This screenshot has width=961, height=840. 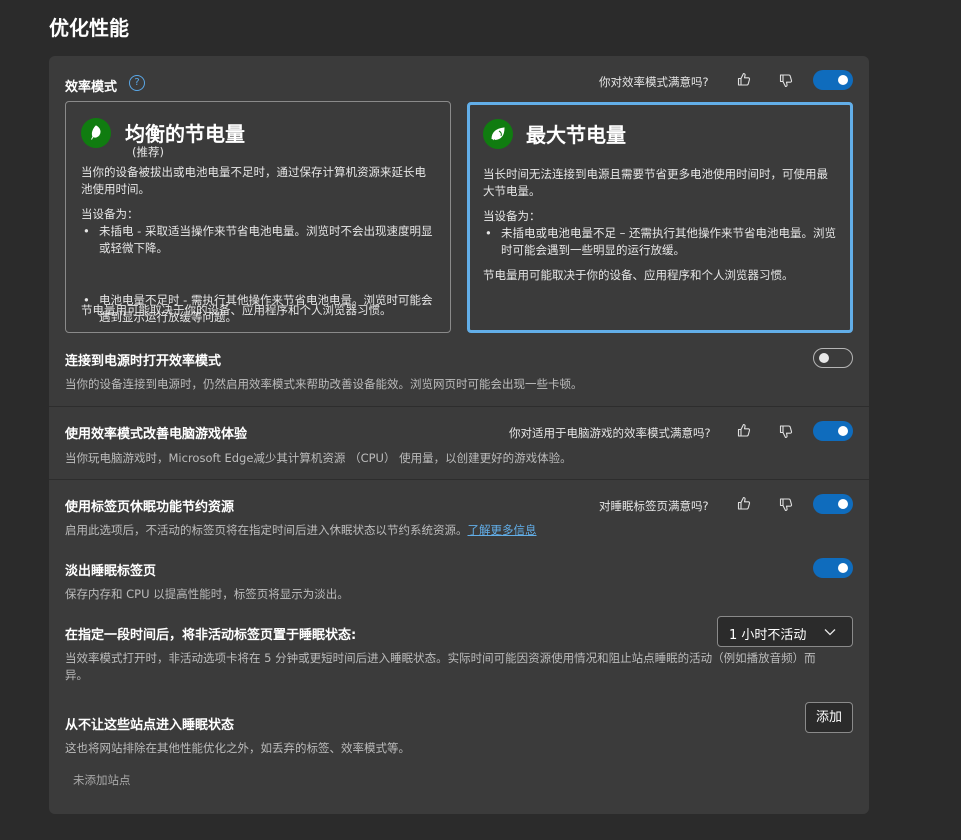 What do you see at coordinates (111, 571) in the screenshot?
I see `fade-sleeping-tabs-title: 淡出睡眠标签页` at bounding box center [111, 571].